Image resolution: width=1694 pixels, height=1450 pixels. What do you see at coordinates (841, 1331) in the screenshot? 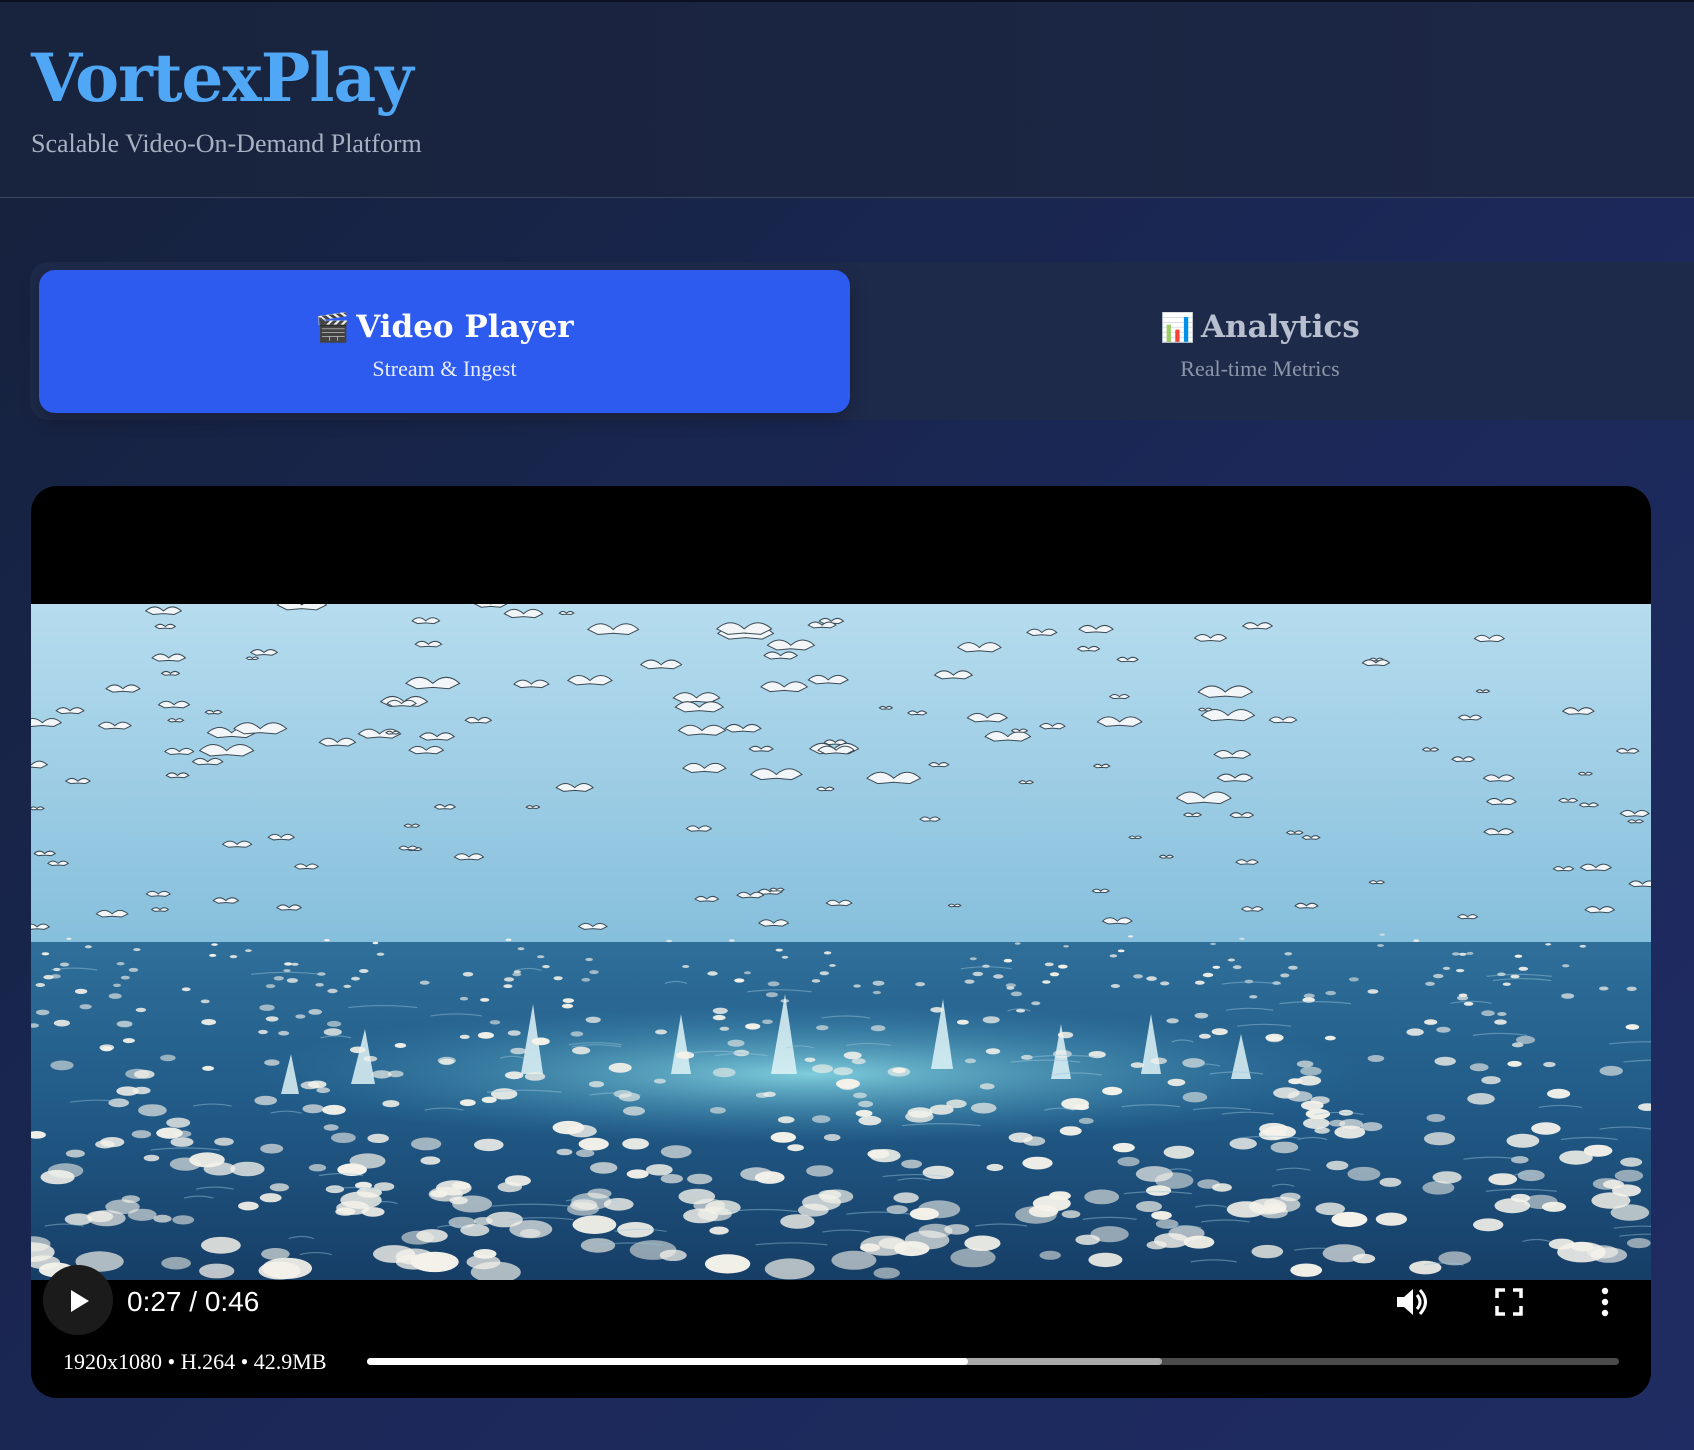
I see `player-controls: 0:27 / 0:46 1920x1080 • H.264 • 42.9MB` at bounding box center [841, 1331].